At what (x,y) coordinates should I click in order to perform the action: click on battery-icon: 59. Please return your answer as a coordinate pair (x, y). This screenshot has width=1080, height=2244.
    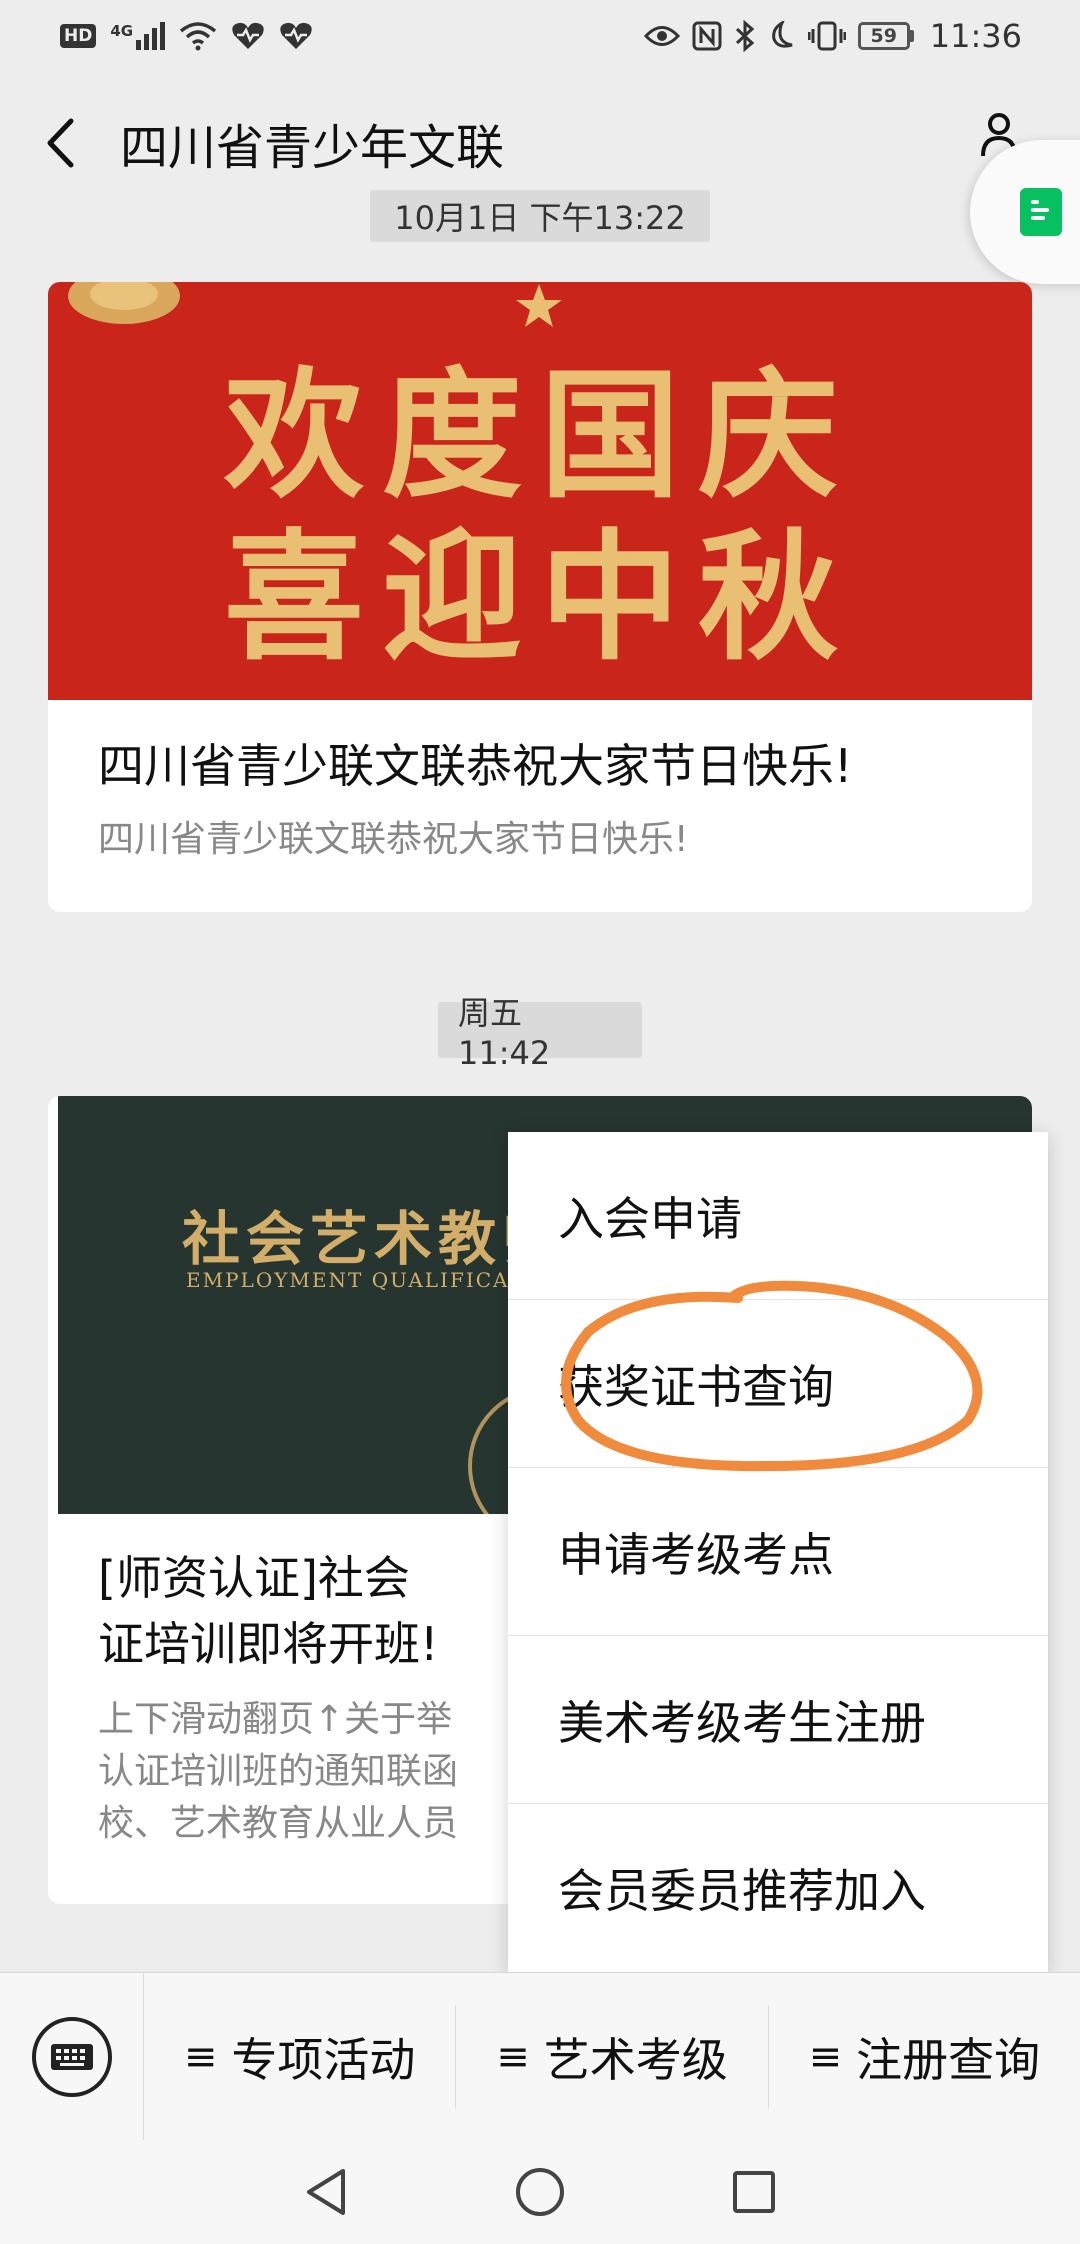
    Looking at the image, I should click on (885, 36).